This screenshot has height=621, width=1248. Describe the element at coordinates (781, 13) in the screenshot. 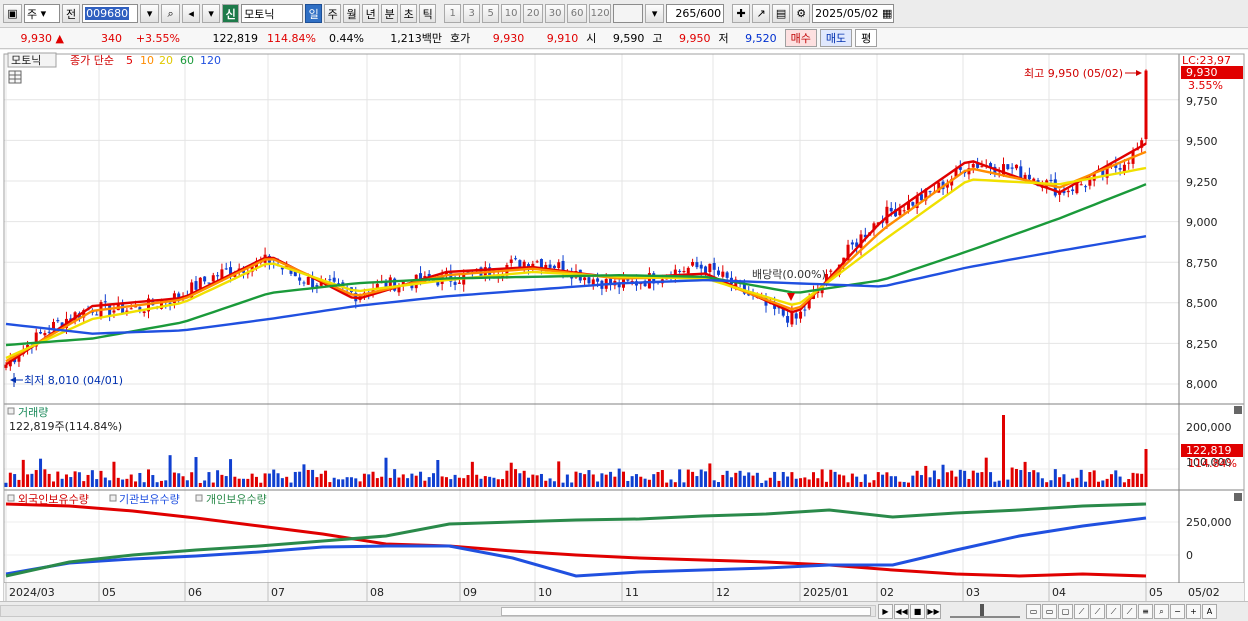

I see `save-icon: ▤` at that location.